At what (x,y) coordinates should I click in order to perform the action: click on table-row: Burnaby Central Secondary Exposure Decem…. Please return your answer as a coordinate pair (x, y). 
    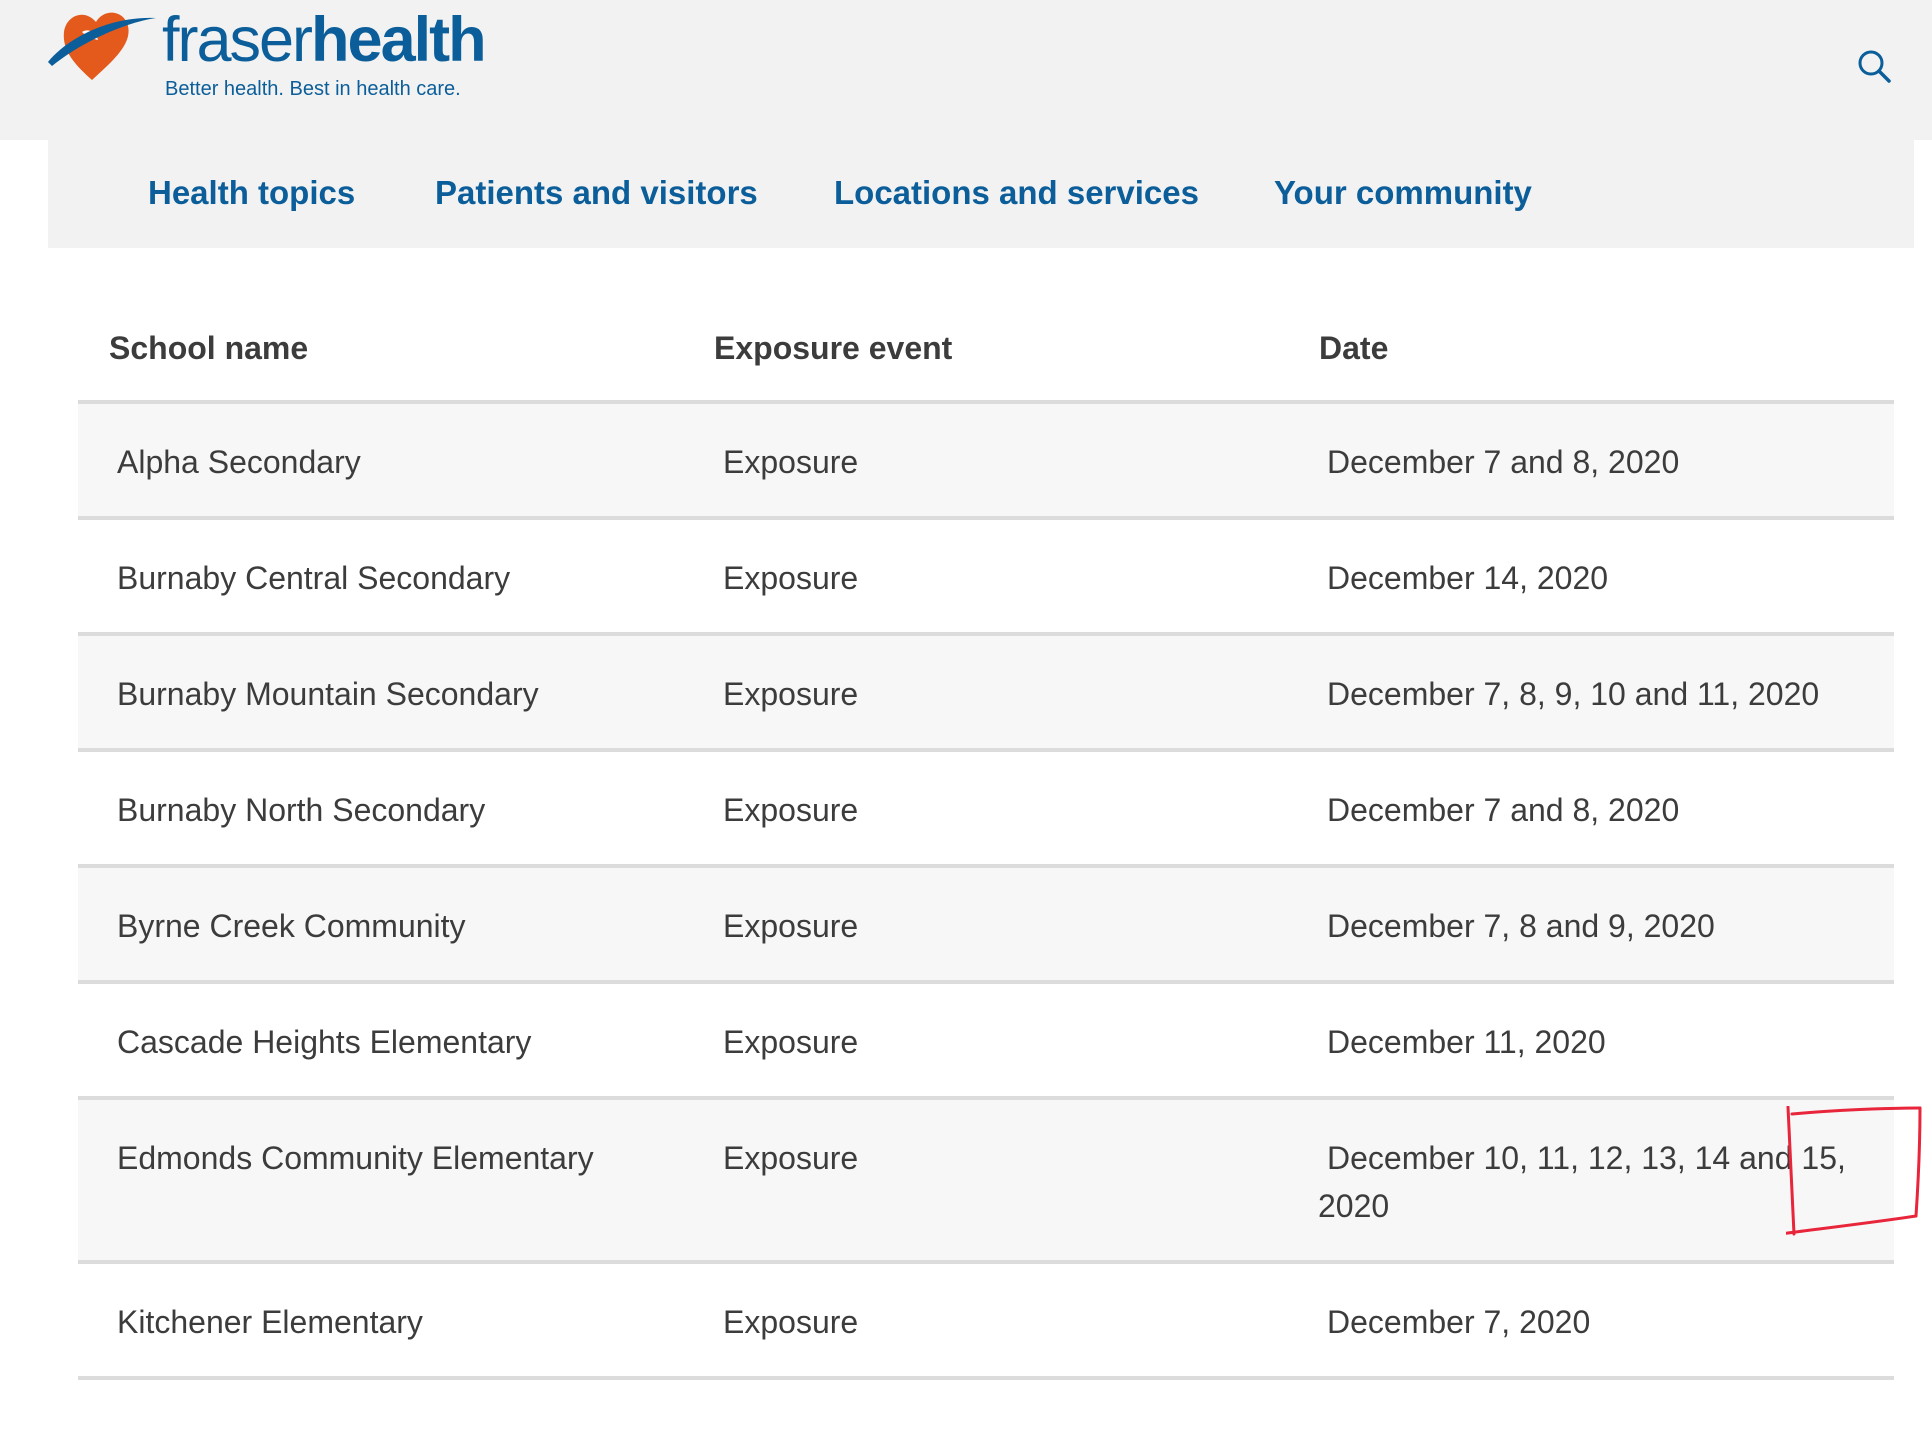
    Looking at the image, I should click on (986, 578).